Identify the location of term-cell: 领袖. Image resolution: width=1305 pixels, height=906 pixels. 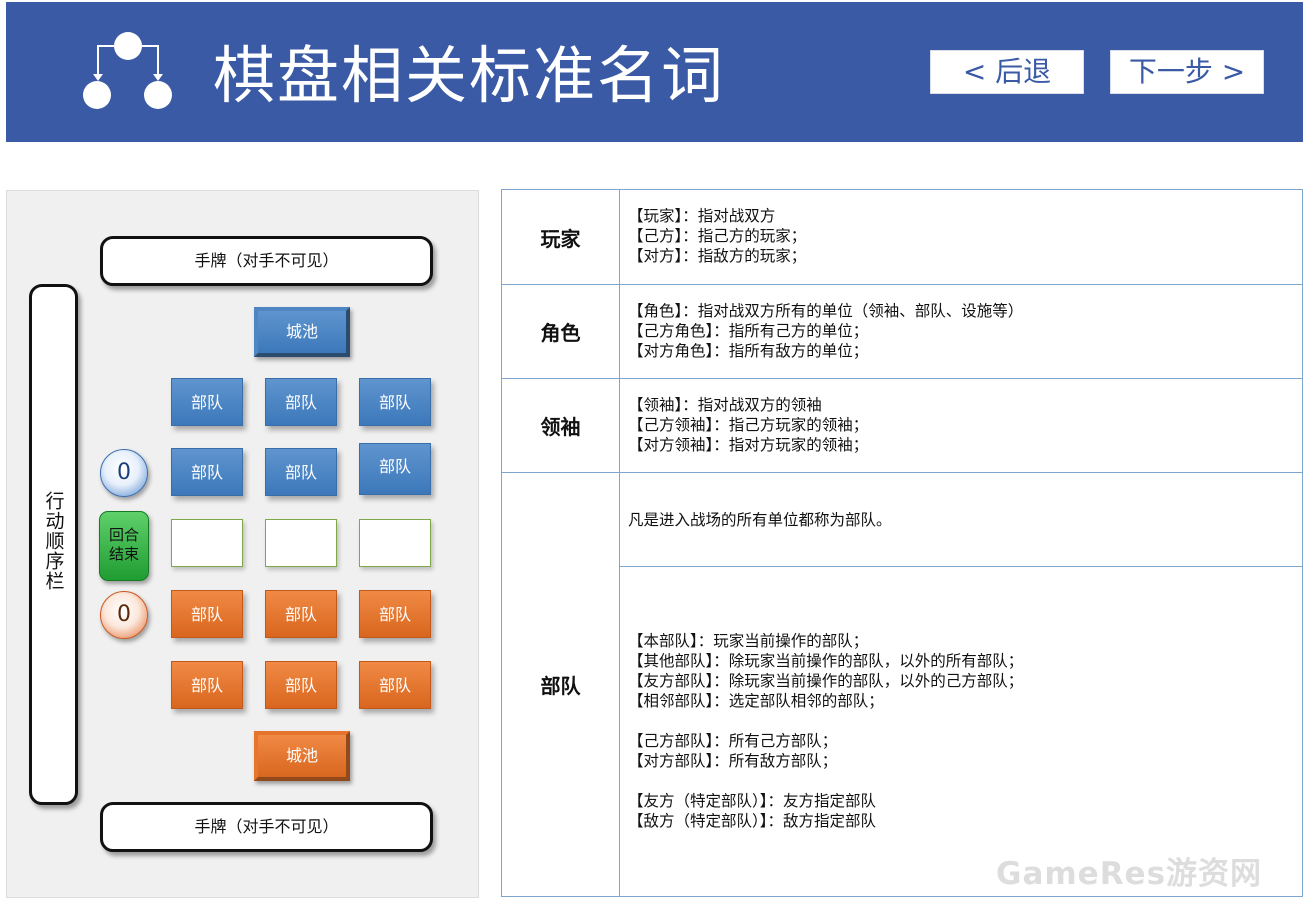
(561, 425).